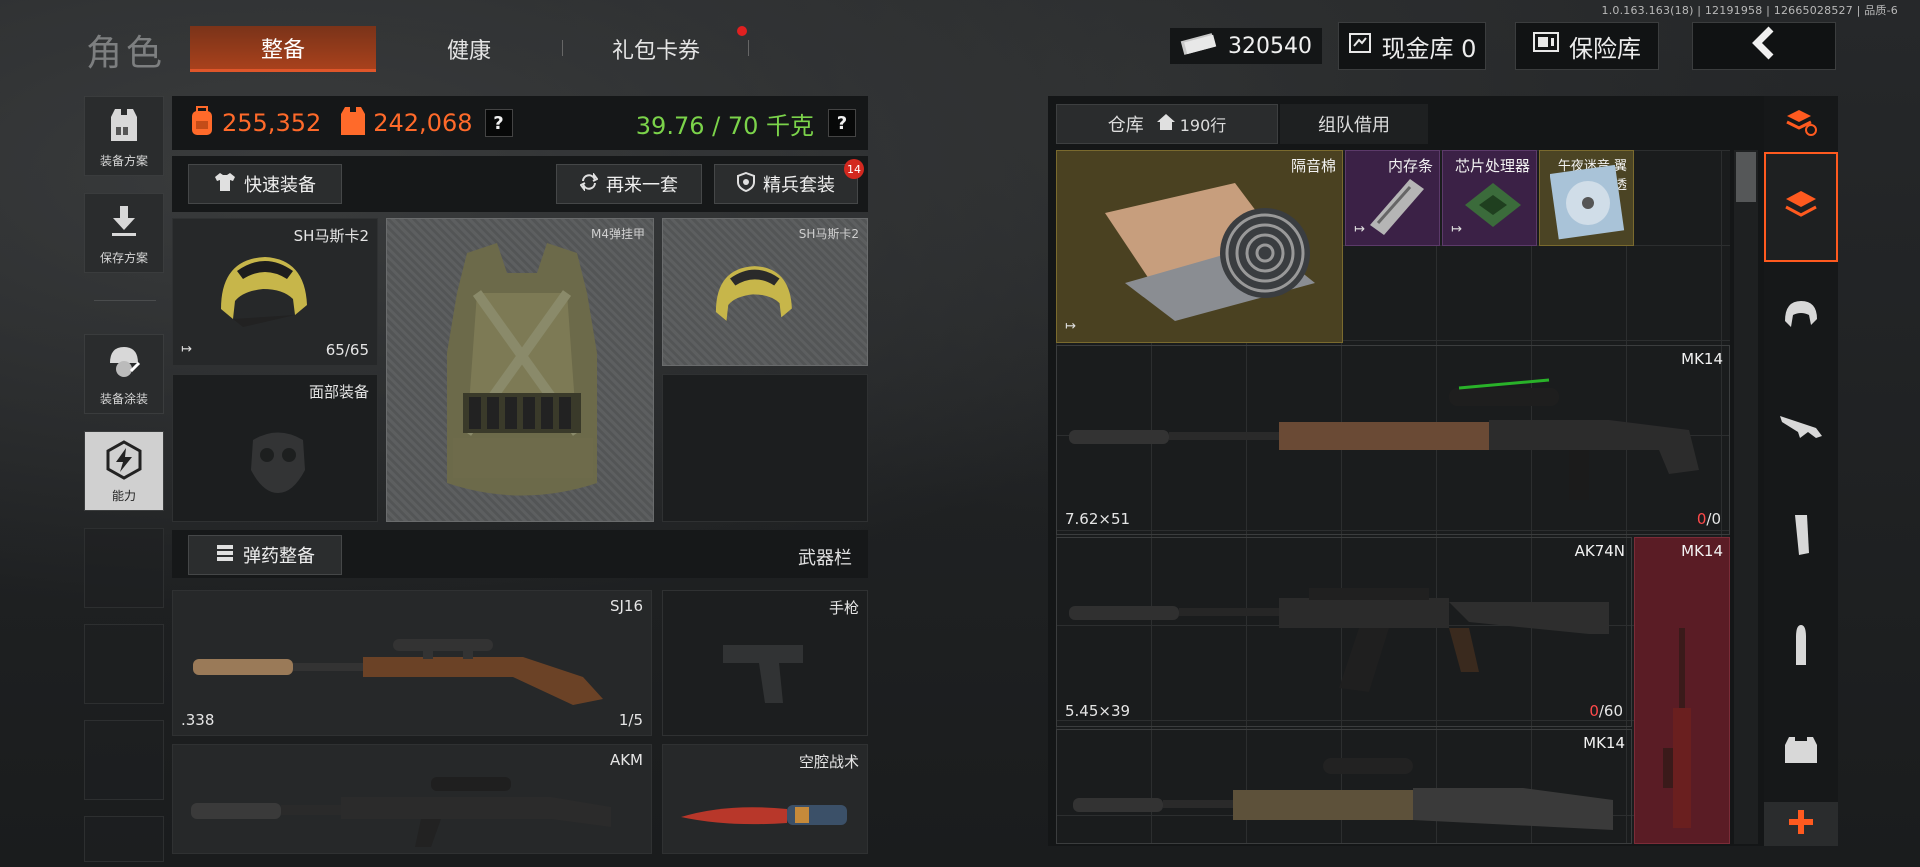  I want to click on quick-equip-button: 快速装备, so click(265, 184).